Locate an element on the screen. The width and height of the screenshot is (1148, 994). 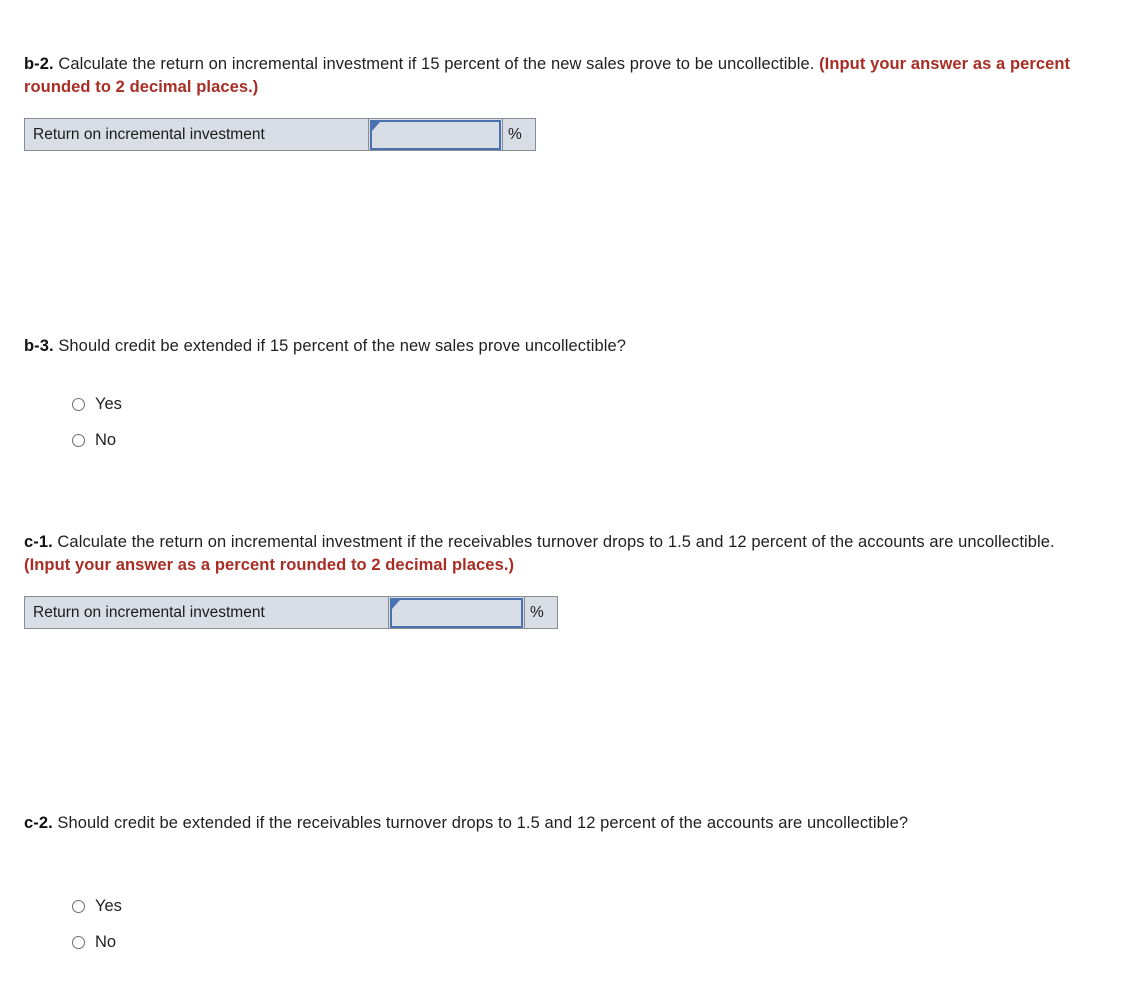
answer-row-label-c-1: Return on incremental investment is located at coordinates (206, 612).